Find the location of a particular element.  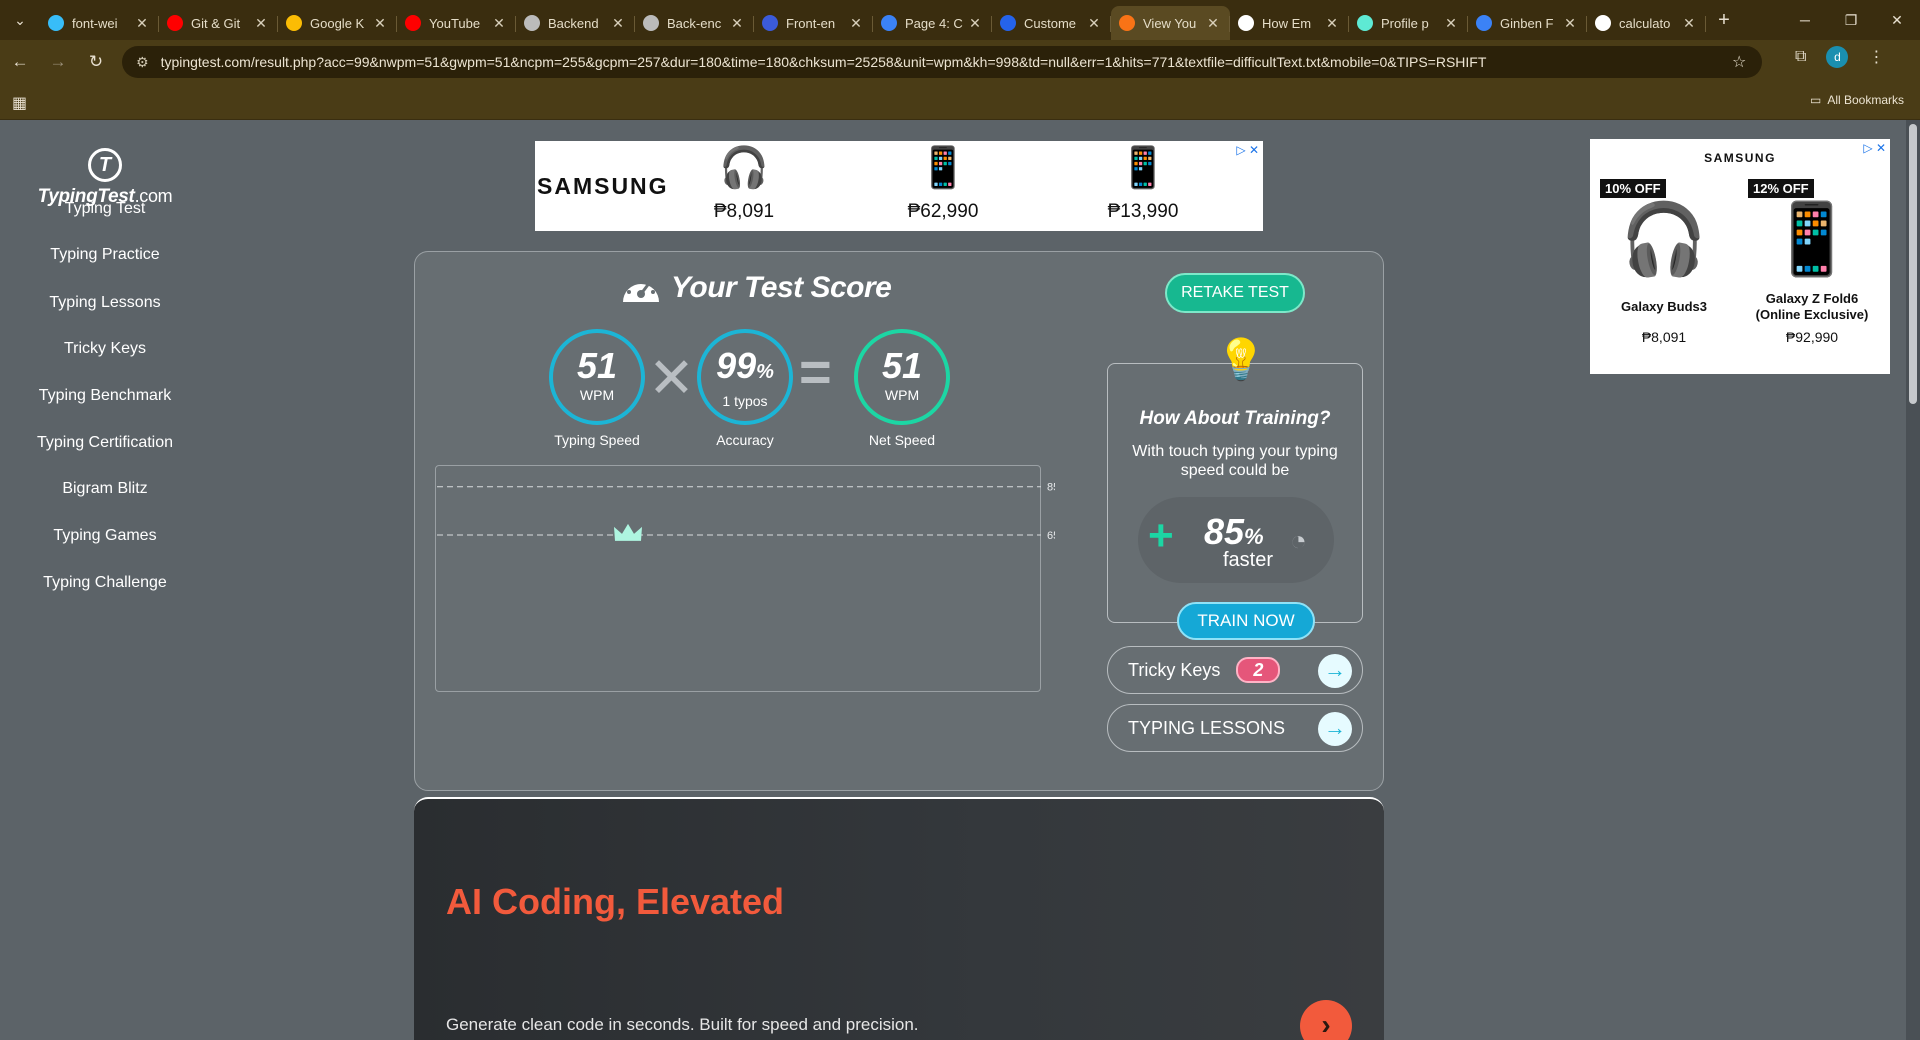

tab-title: font-wei is located at coordinates (95, 23).